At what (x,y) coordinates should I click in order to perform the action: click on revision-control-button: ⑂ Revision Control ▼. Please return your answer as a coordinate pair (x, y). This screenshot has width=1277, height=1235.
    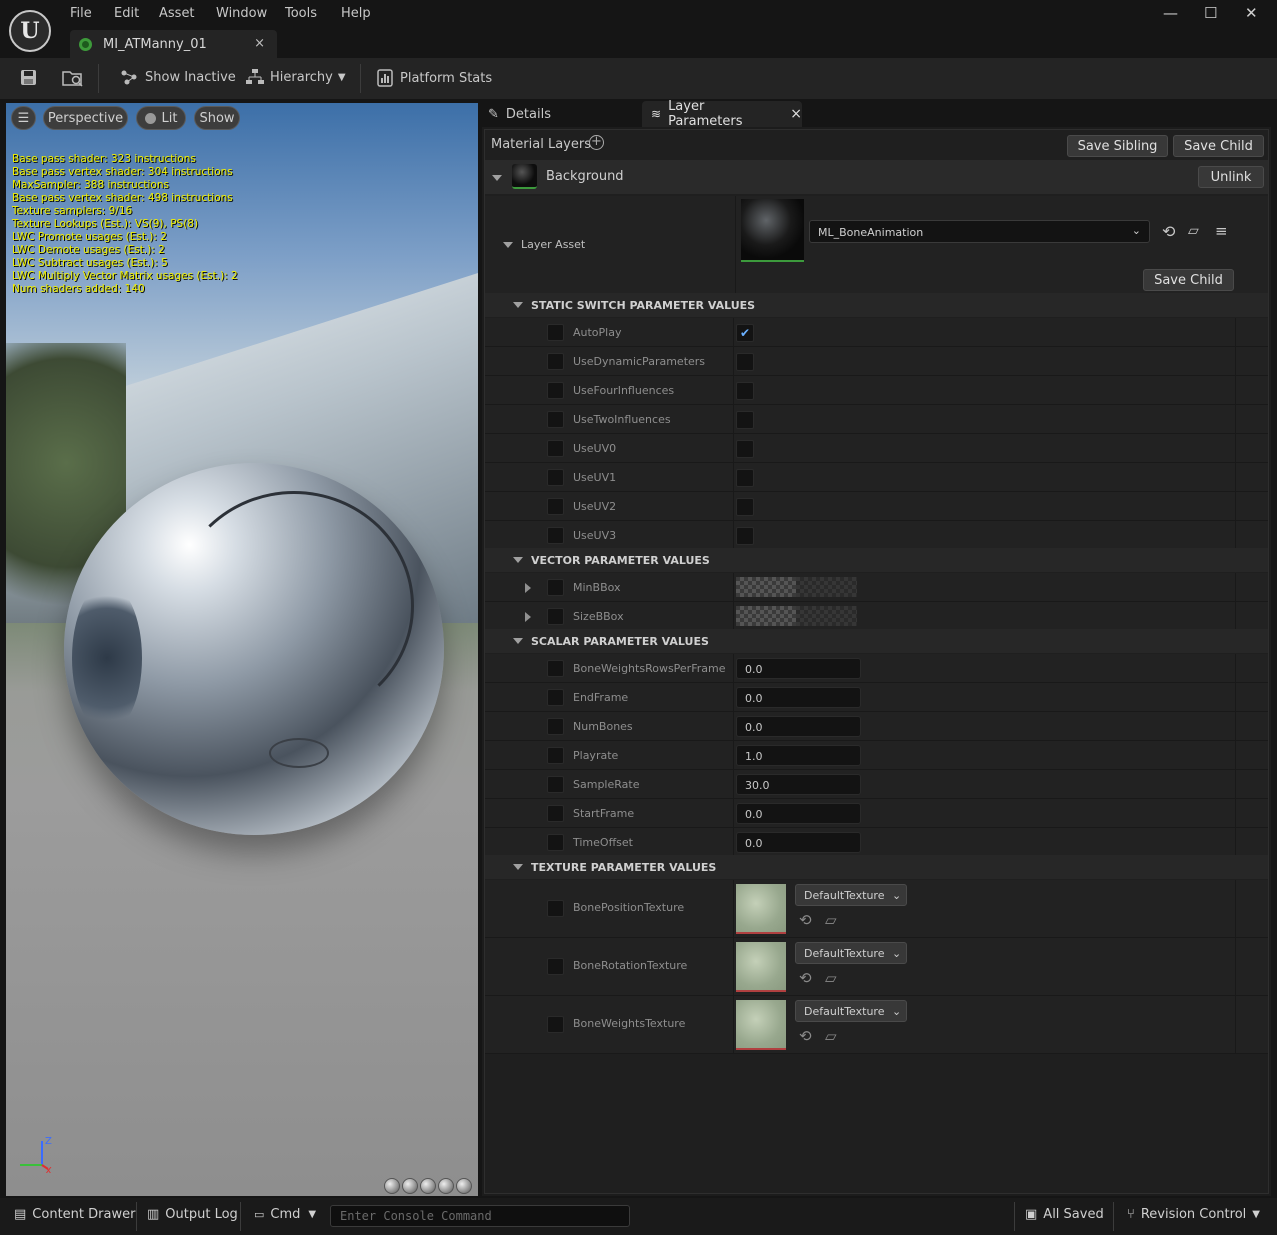
    Looking at the image, I should click on (1193, 1214).